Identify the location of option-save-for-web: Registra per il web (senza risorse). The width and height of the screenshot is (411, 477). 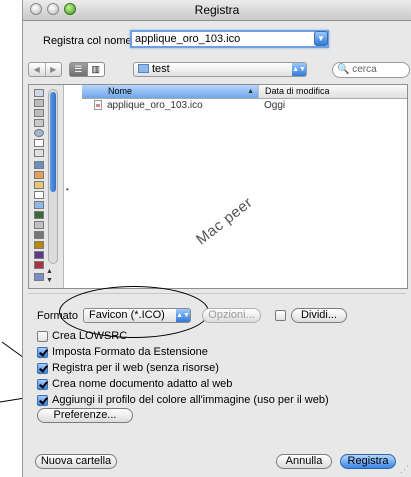
(128, 368).